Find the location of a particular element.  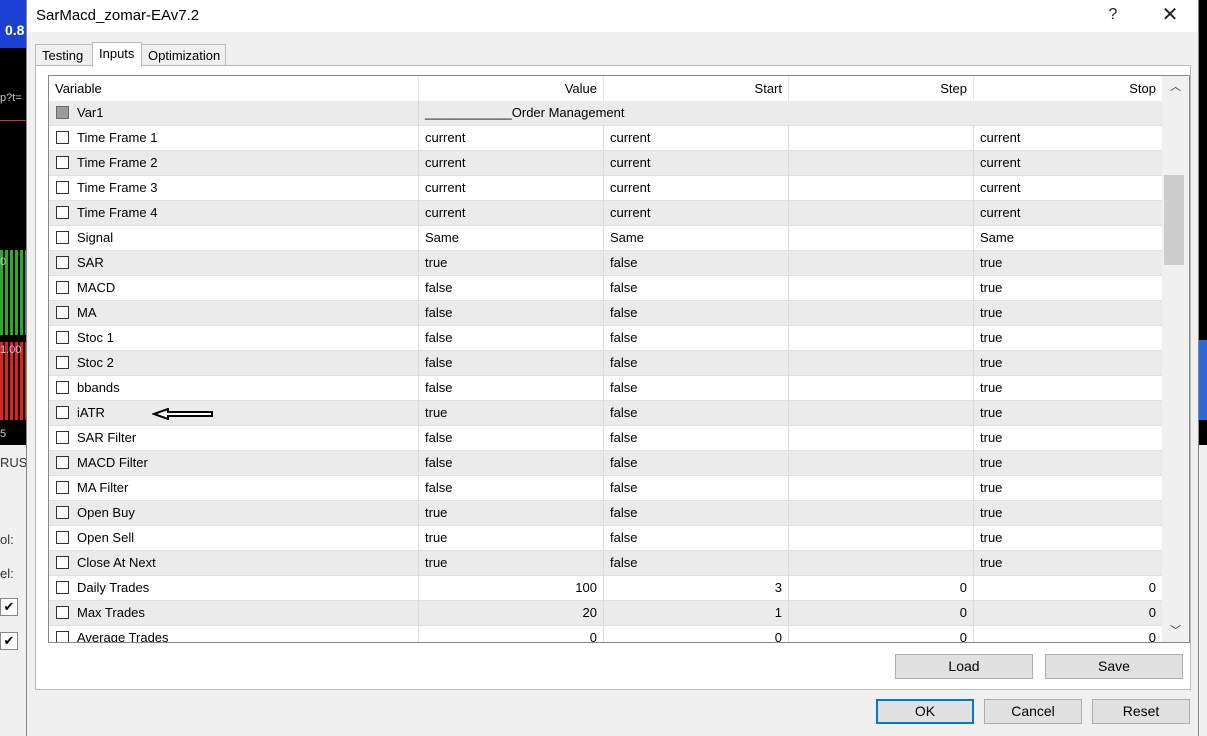

row-start-cell: 3 is located at coordinates (696, 588).